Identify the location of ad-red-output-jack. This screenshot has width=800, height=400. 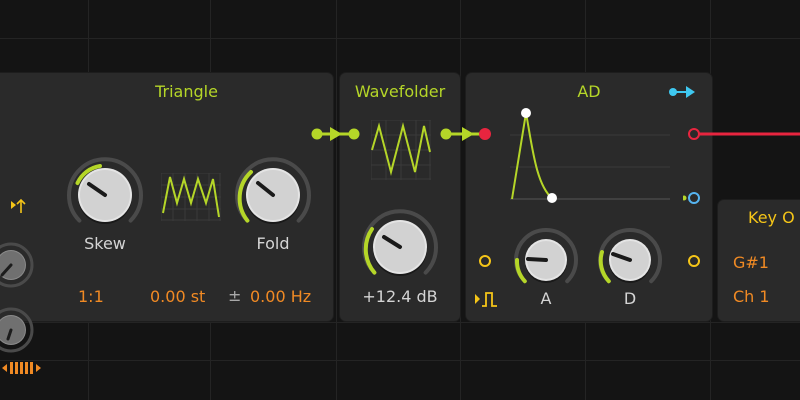
(694, 134).